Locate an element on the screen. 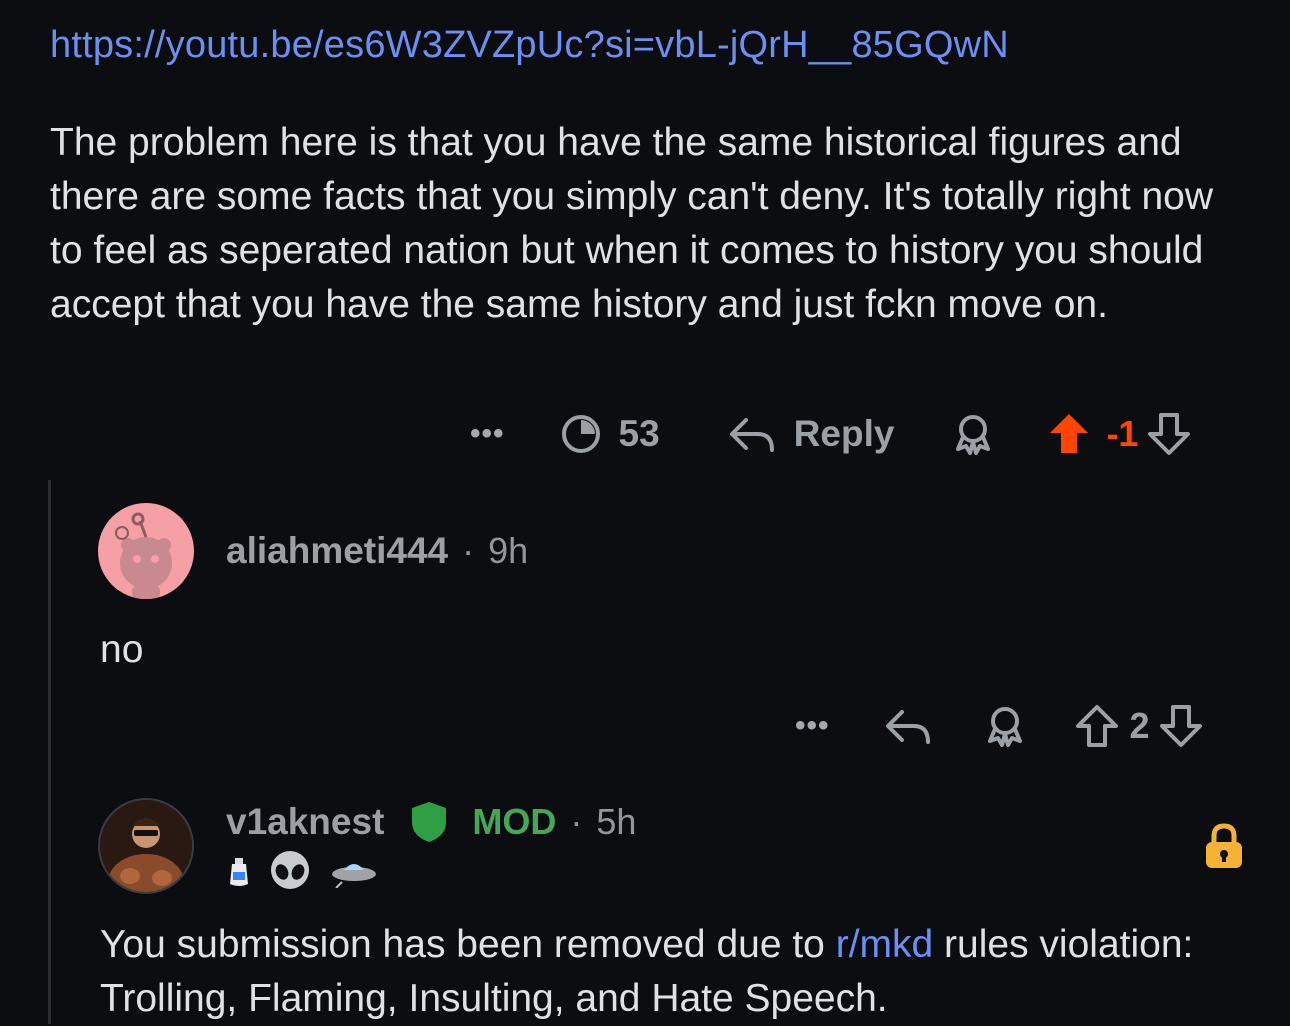 The image size is (1290, 1026). reply2-header: v1aknest MOD · 5h is located at coordinates (431, 822).